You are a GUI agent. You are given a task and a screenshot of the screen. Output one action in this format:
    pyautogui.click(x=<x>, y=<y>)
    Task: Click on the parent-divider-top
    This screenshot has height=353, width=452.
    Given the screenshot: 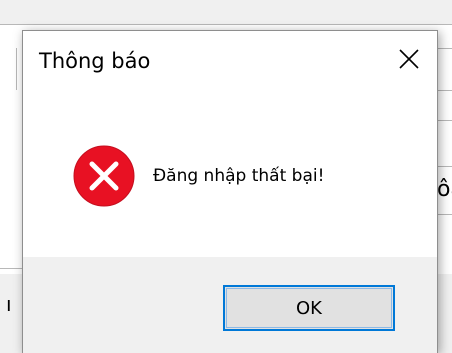 What is the action you would take?
    pyautogui.click(x=226, y=24)
    